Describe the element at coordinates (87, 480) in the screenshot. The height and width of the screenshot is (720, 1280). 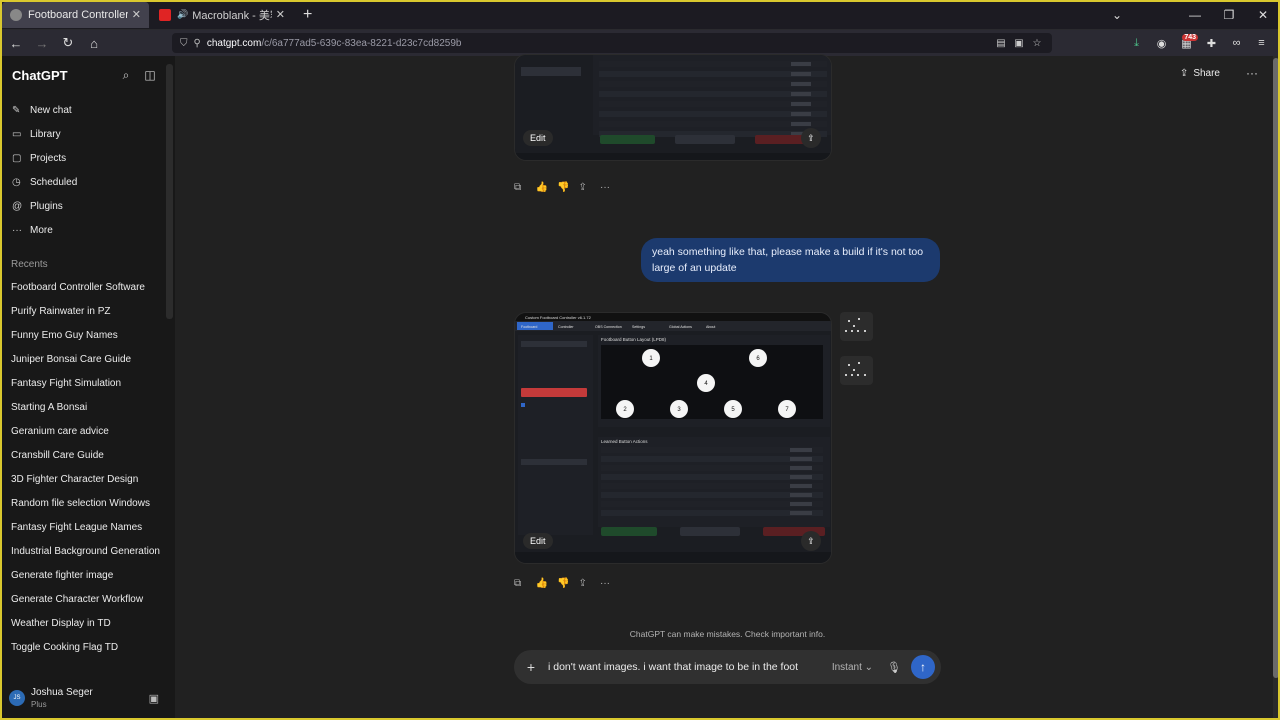
I see `recent-chat-item: 3D Fighter Character Design` at that location.